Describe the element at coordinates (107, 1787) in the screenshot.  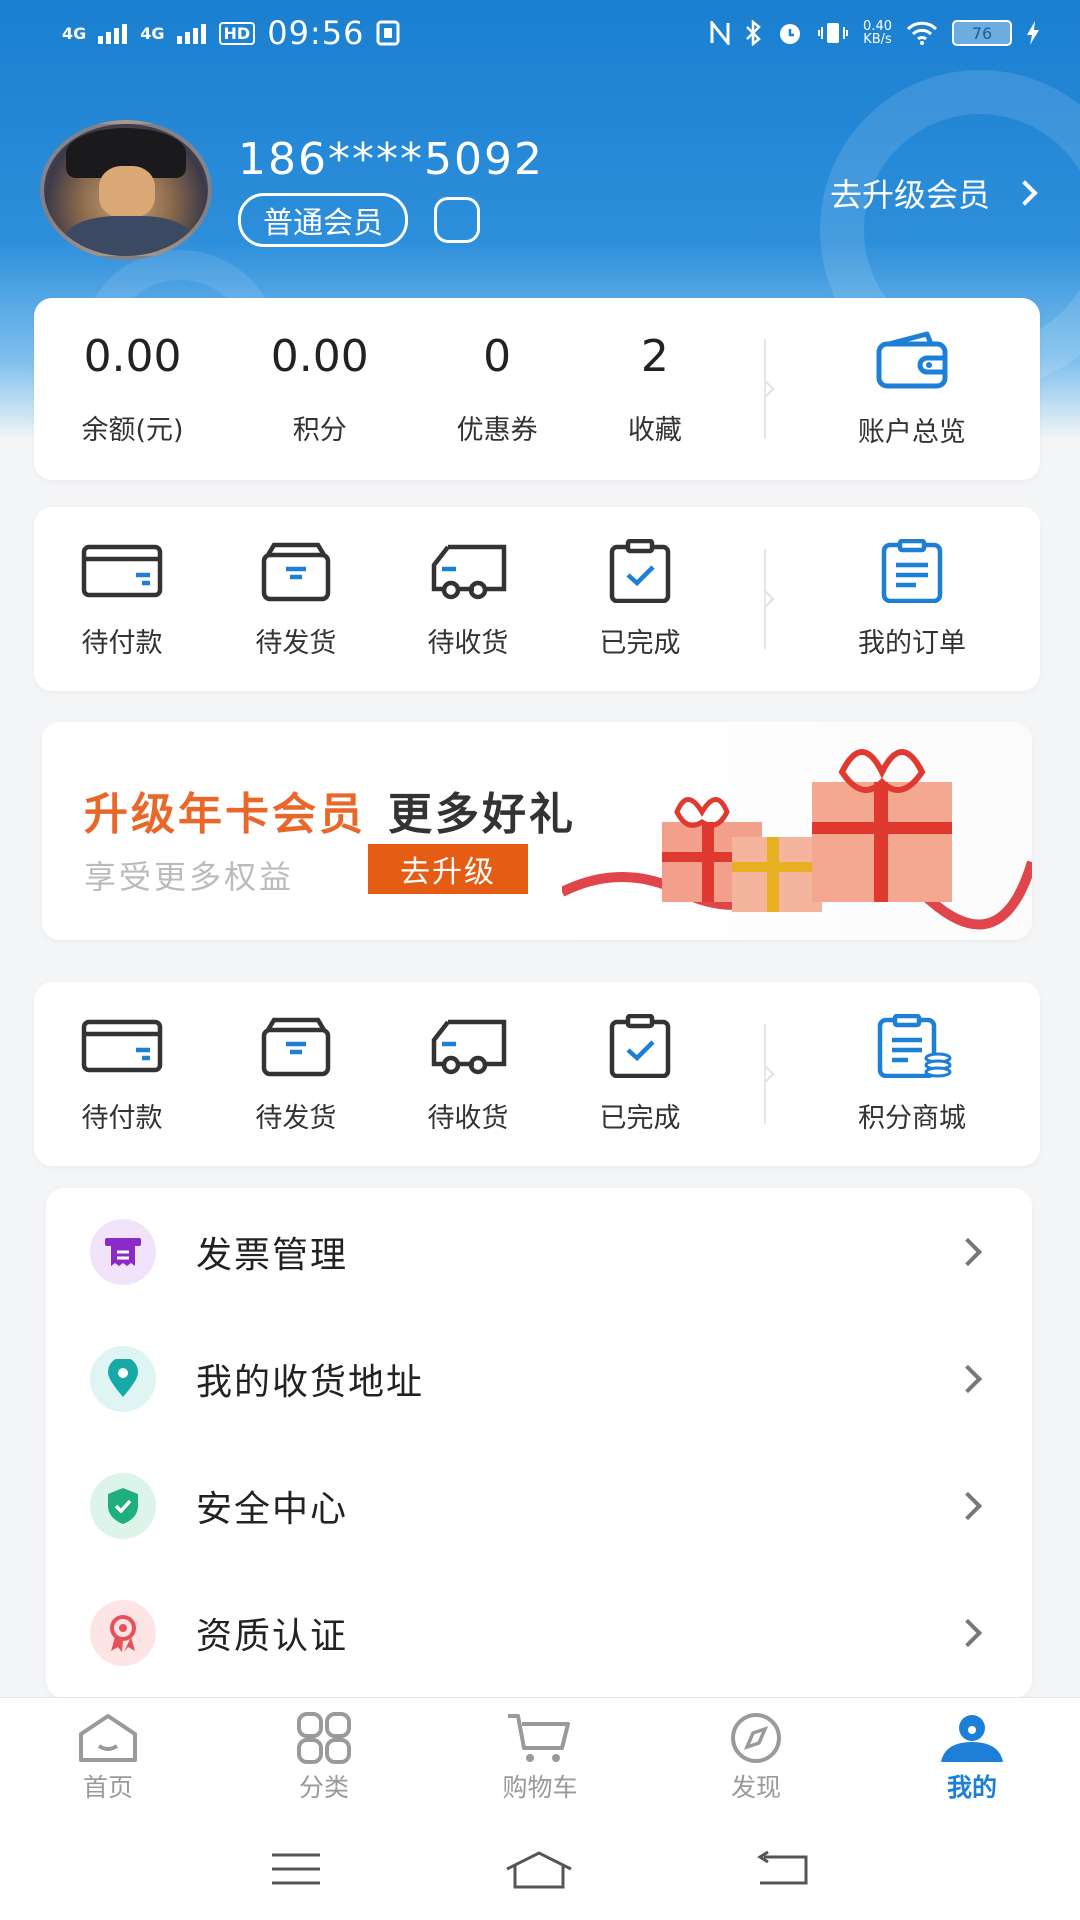
I see `tab-label: 首页` at that location.